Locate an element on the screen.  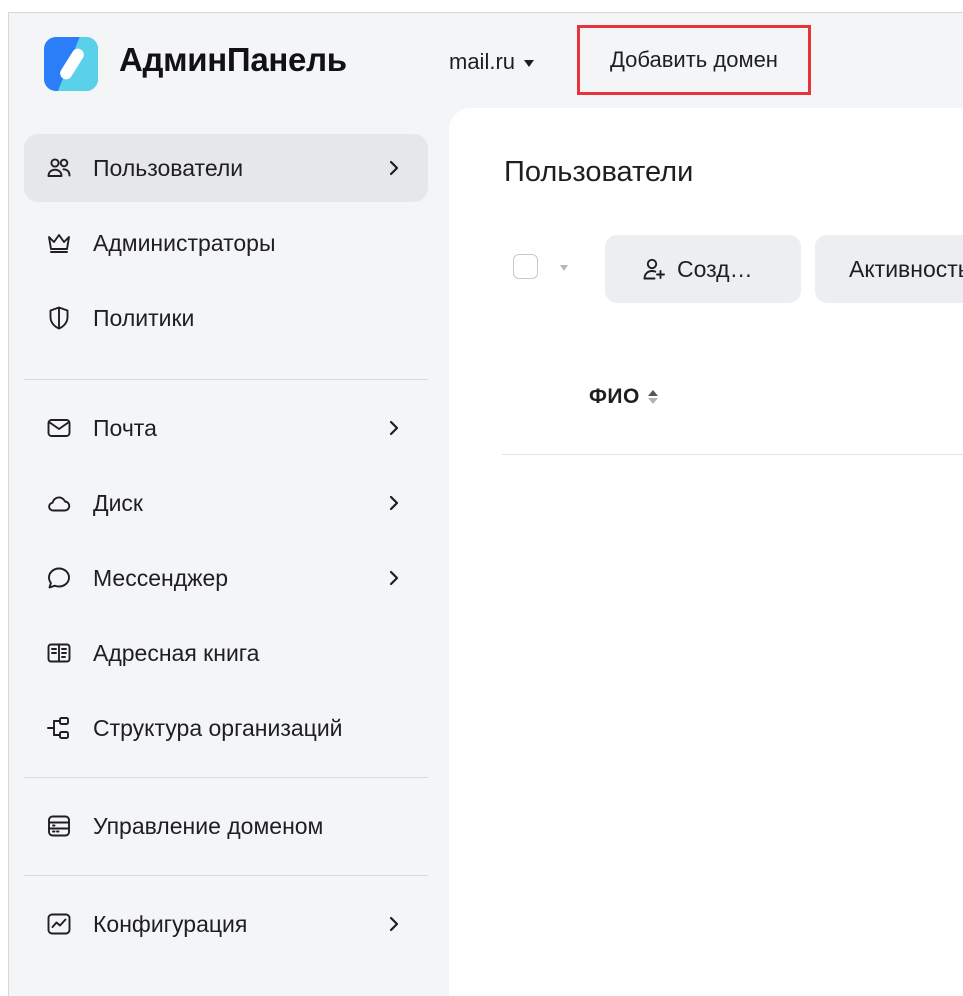
sidebar-item-label: Мессенджер is located at coordinates (161, 577).